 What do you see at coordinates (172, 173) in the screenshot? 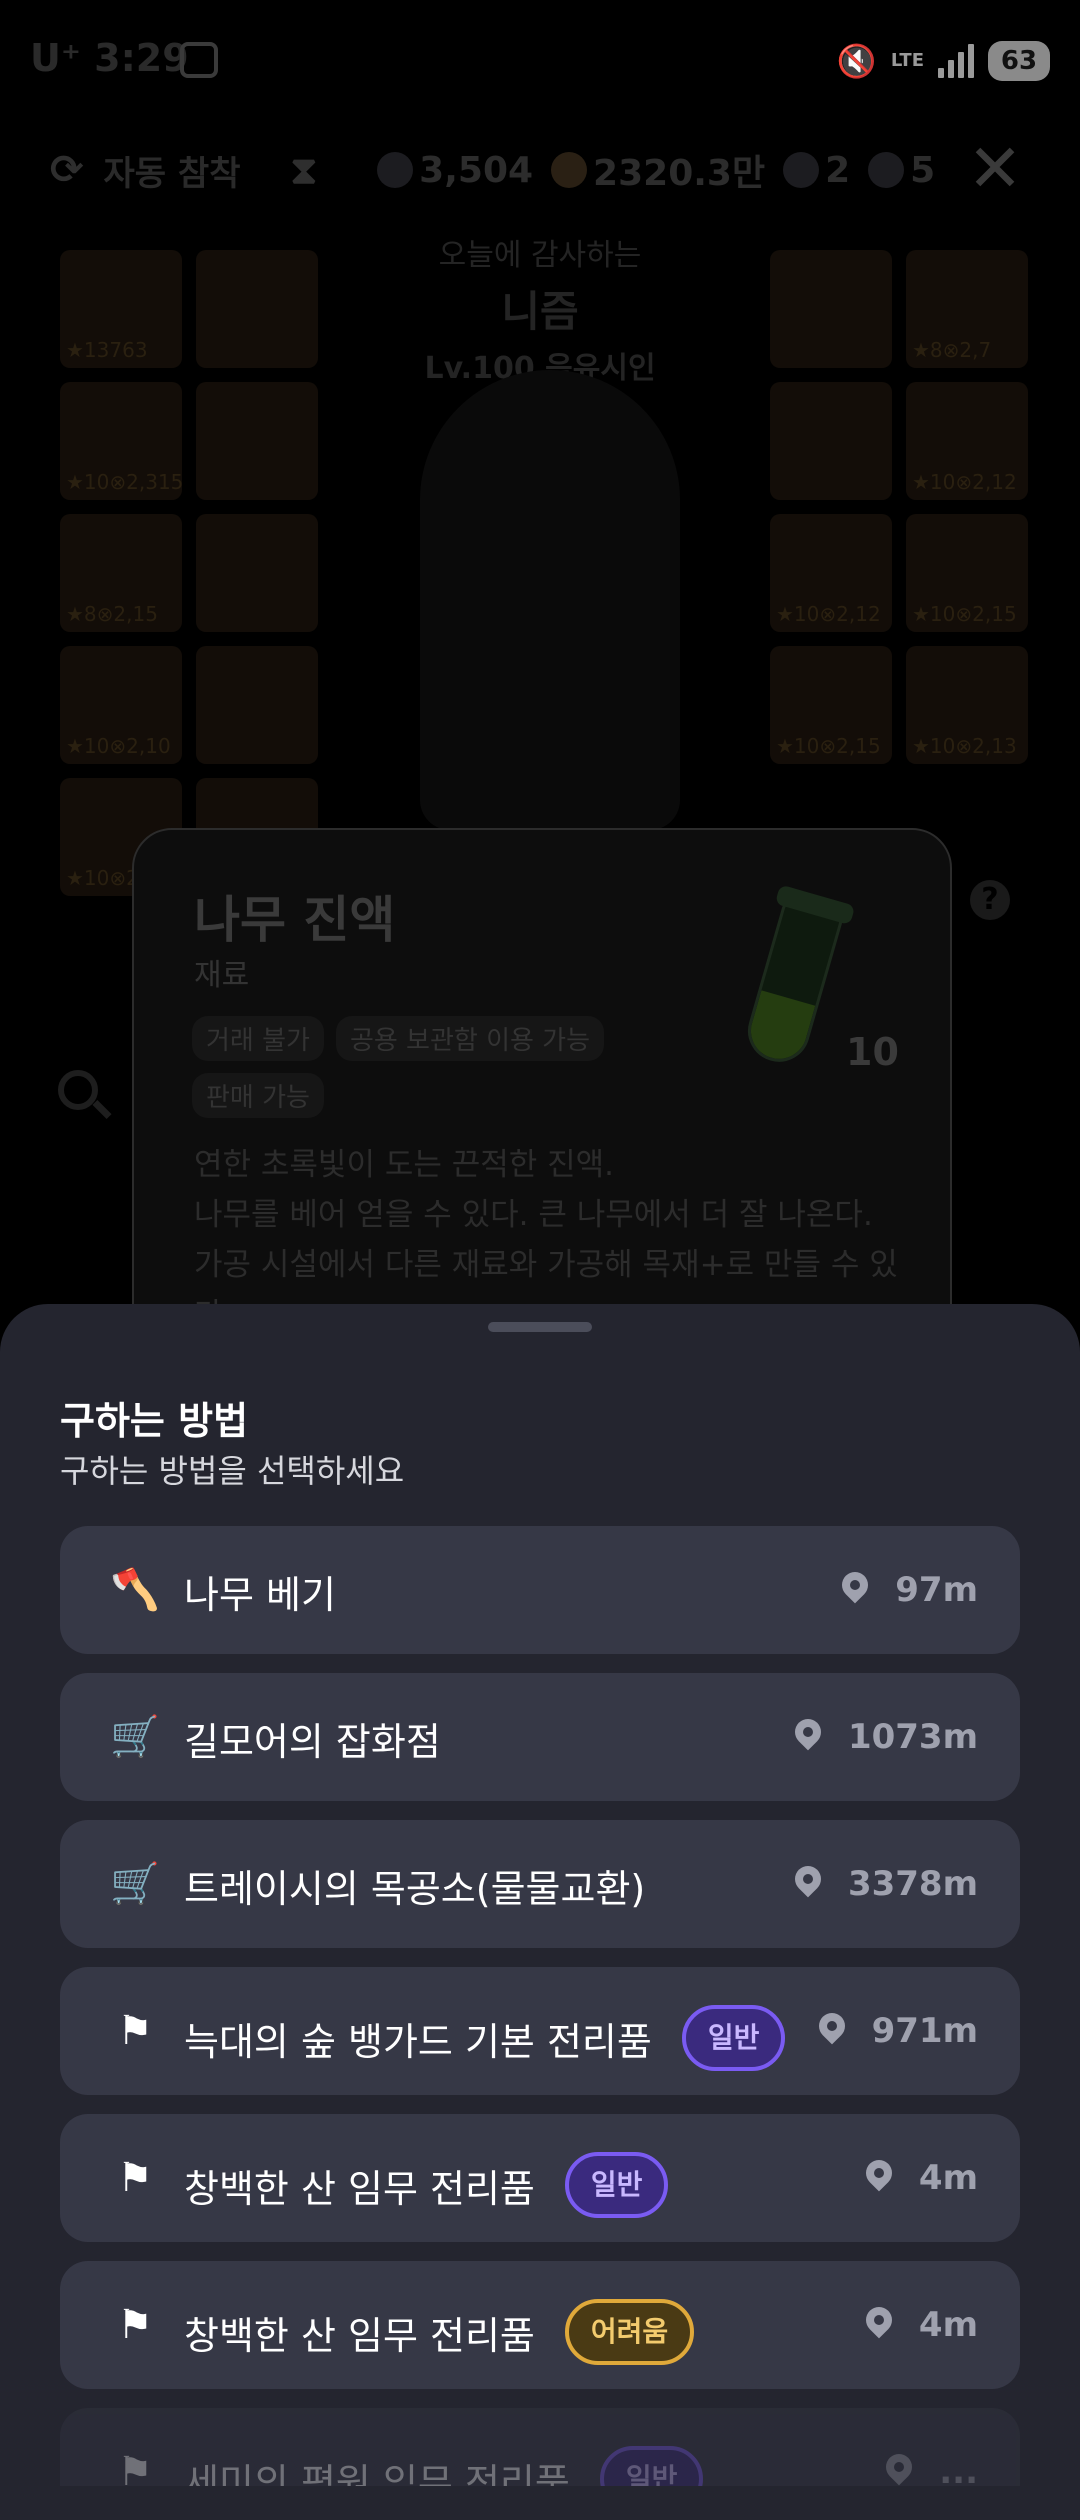
I see `auto-label: 자동 참착` at bounding box center [172, 173].